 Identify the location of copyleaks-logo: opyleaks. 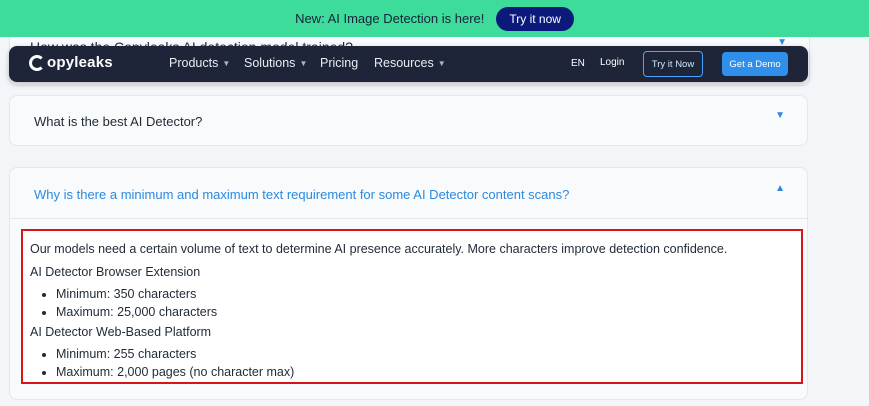
(71, 62).